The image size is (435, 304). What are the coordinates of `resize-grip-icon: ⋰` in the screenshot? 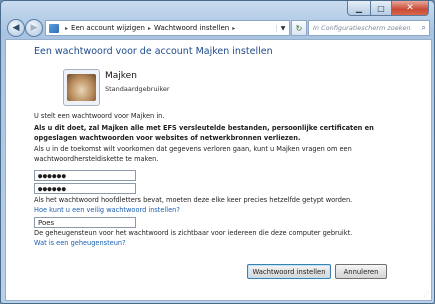 It's located at (426, 294).